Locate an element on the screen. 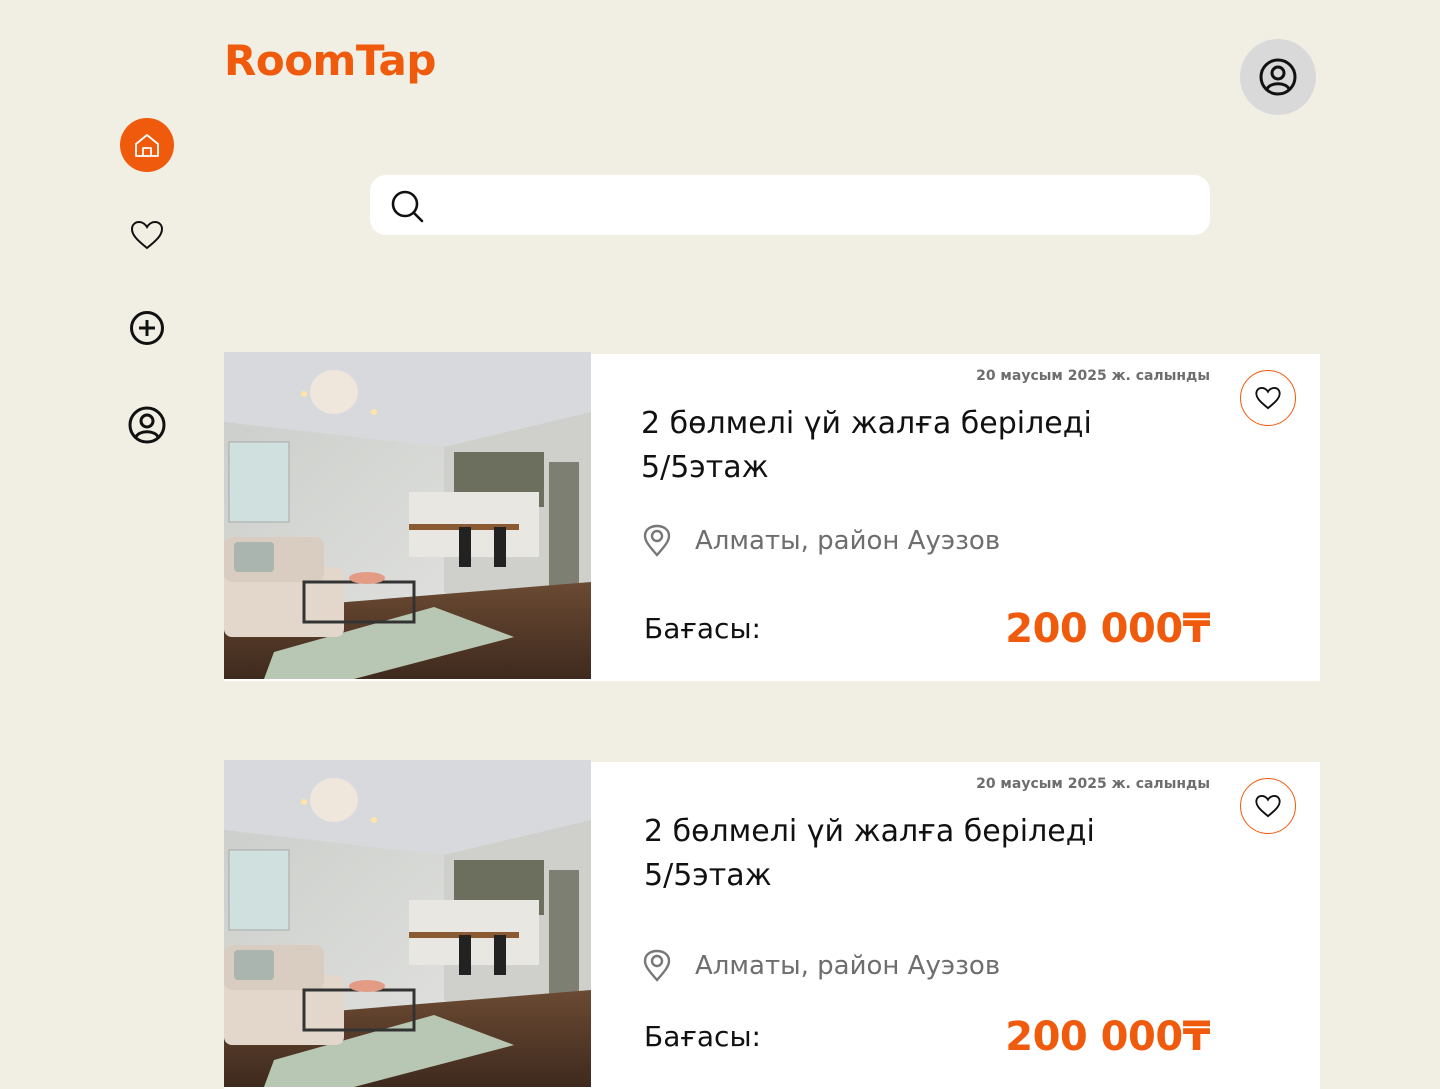  plus-circle-icon is located at coordinates (147, 328).